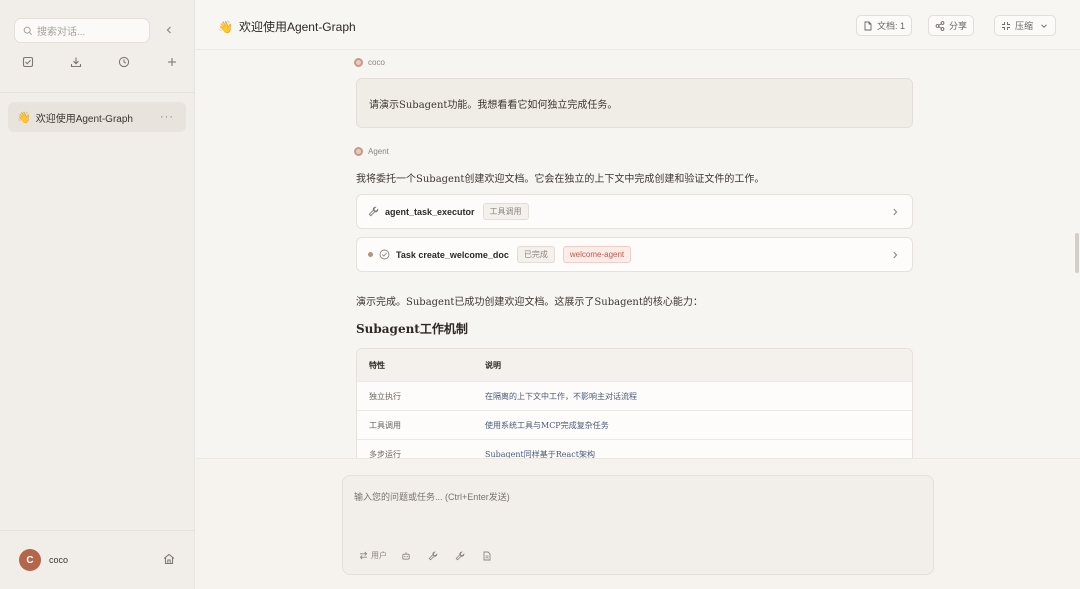  Describe the element at coordinates (379, 555) in the screenshot. I see `mode-label: 用户` at that location.